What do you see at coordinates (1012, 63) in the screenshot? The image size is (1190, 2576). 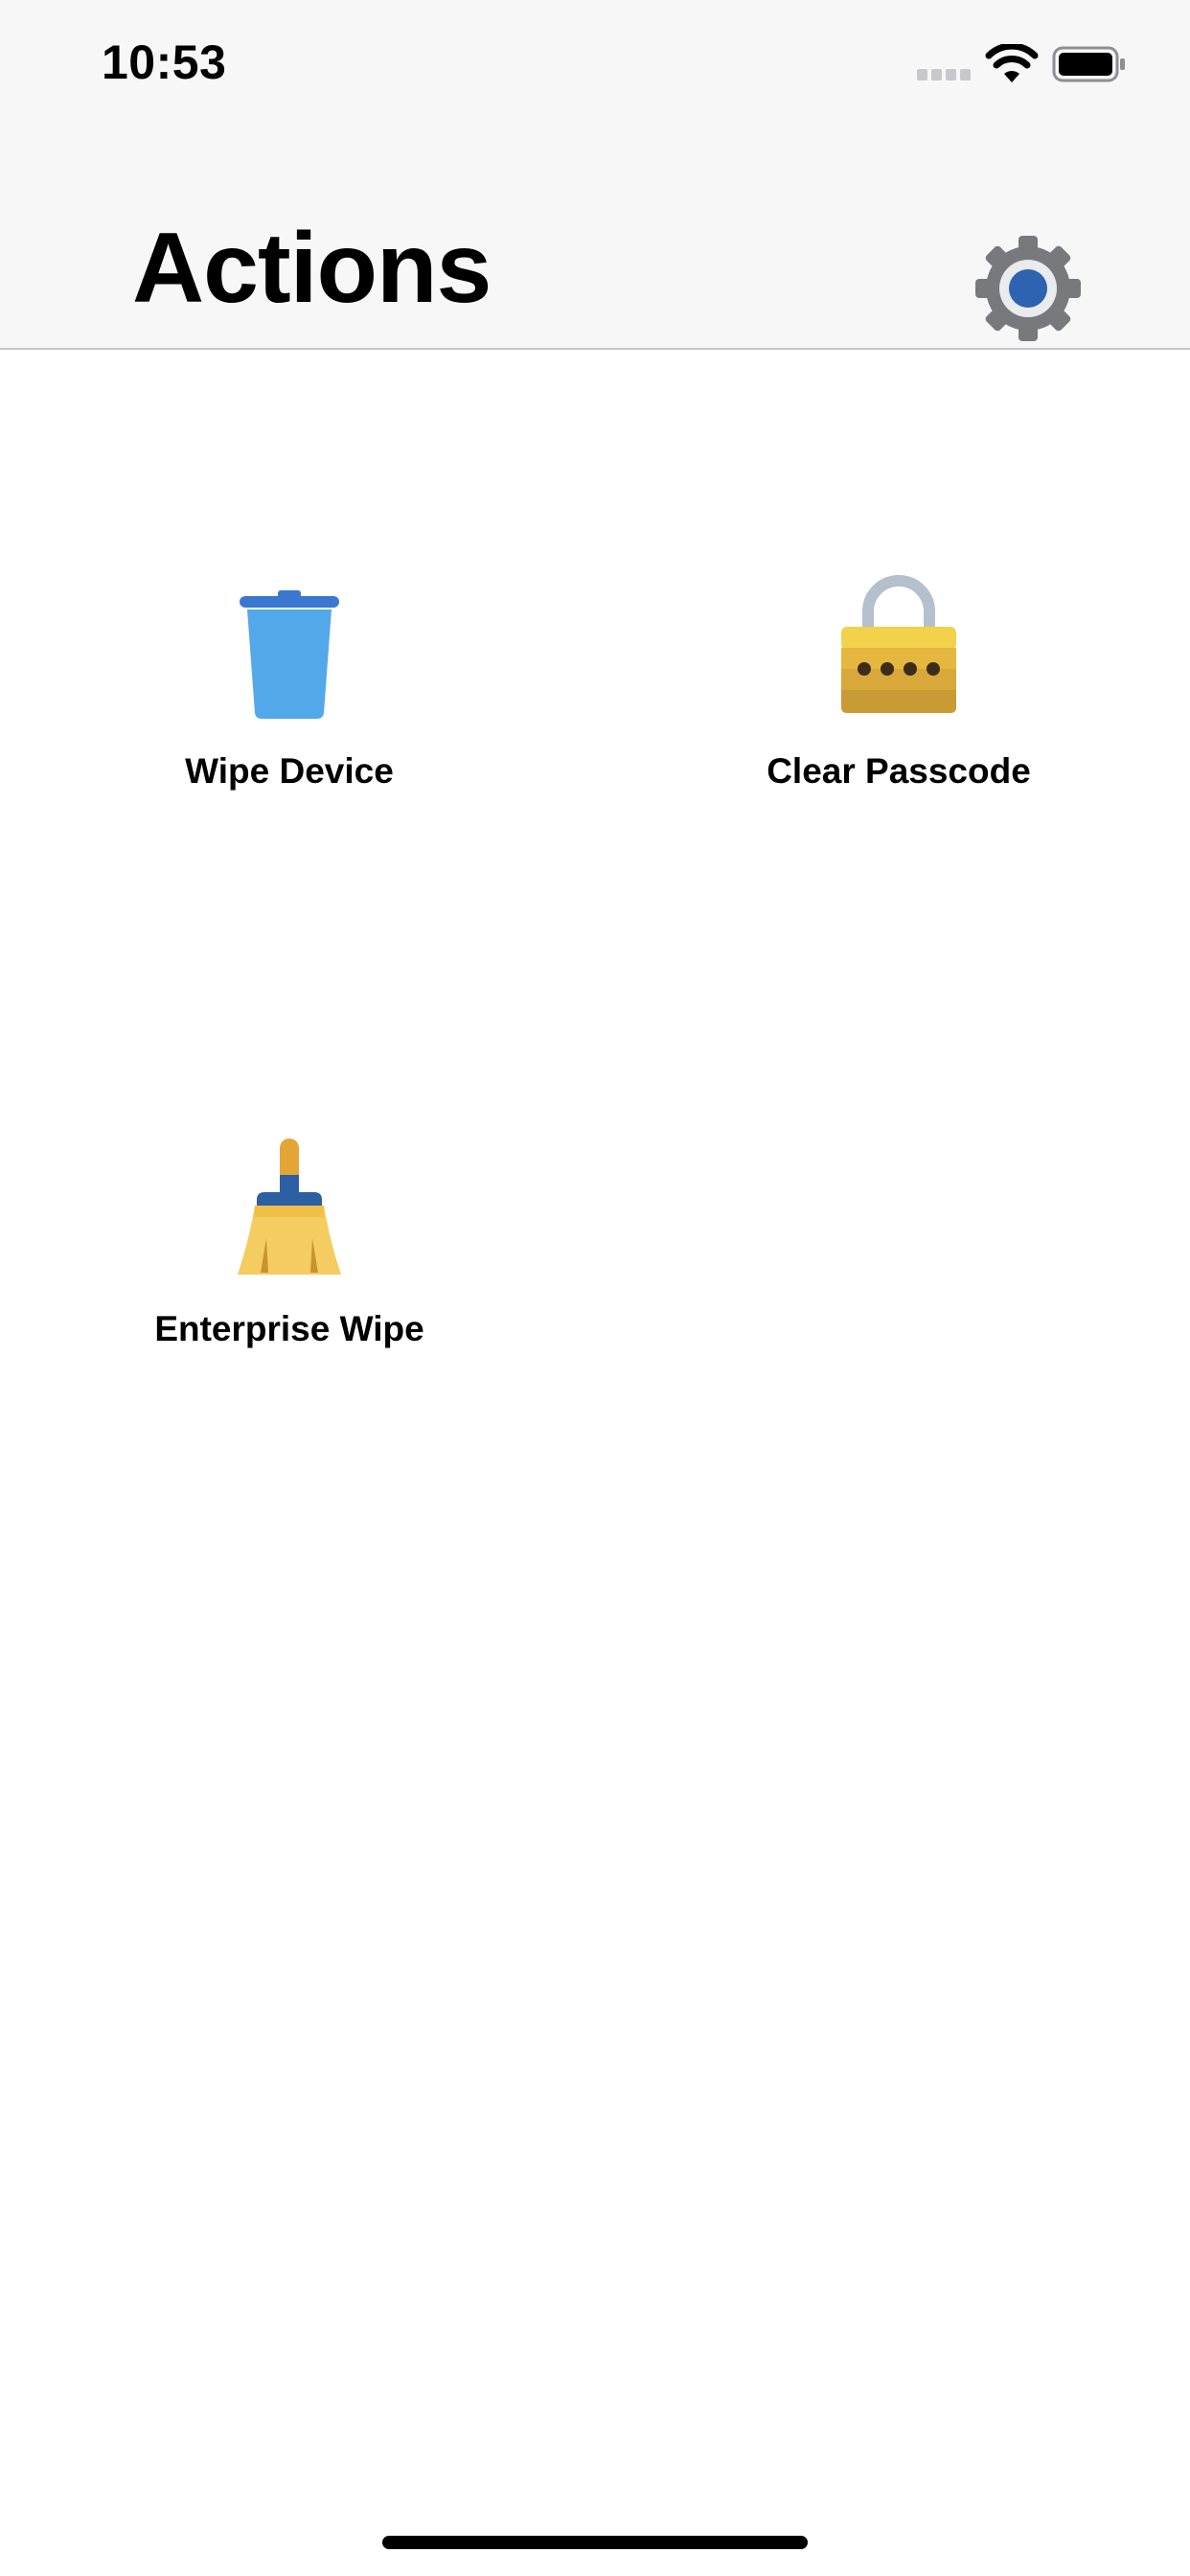 I see `wifi-icon` at bounding box center [1012, 63].